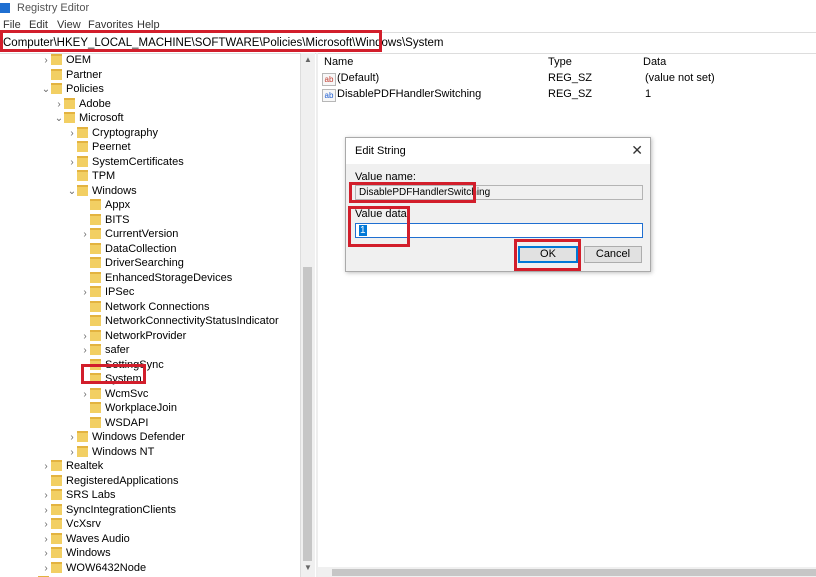 The height and width of the screenshot is (577, 816). I want to click on list-header: Name Type Data, so click(567, 62).